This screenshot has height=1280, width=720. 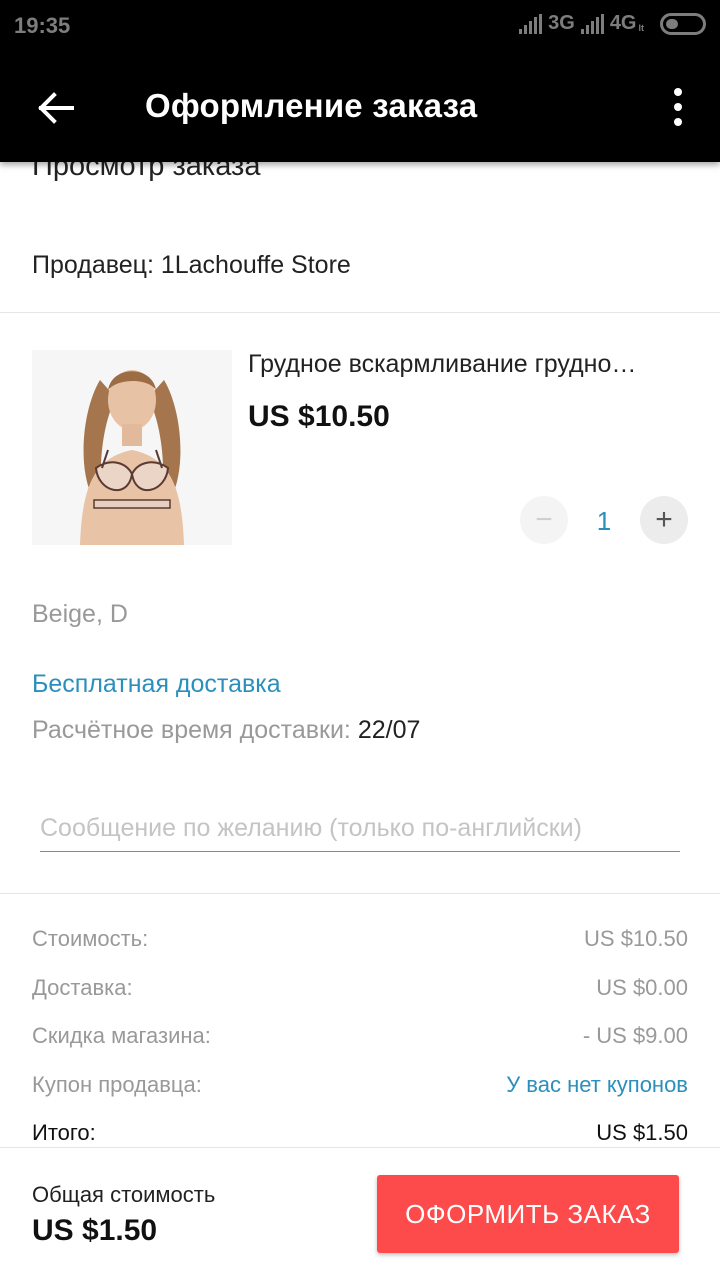 I want to click on place-order-button: ОФОРМИТЬ ЗАКАЗ, so click(x=528, y=1214).